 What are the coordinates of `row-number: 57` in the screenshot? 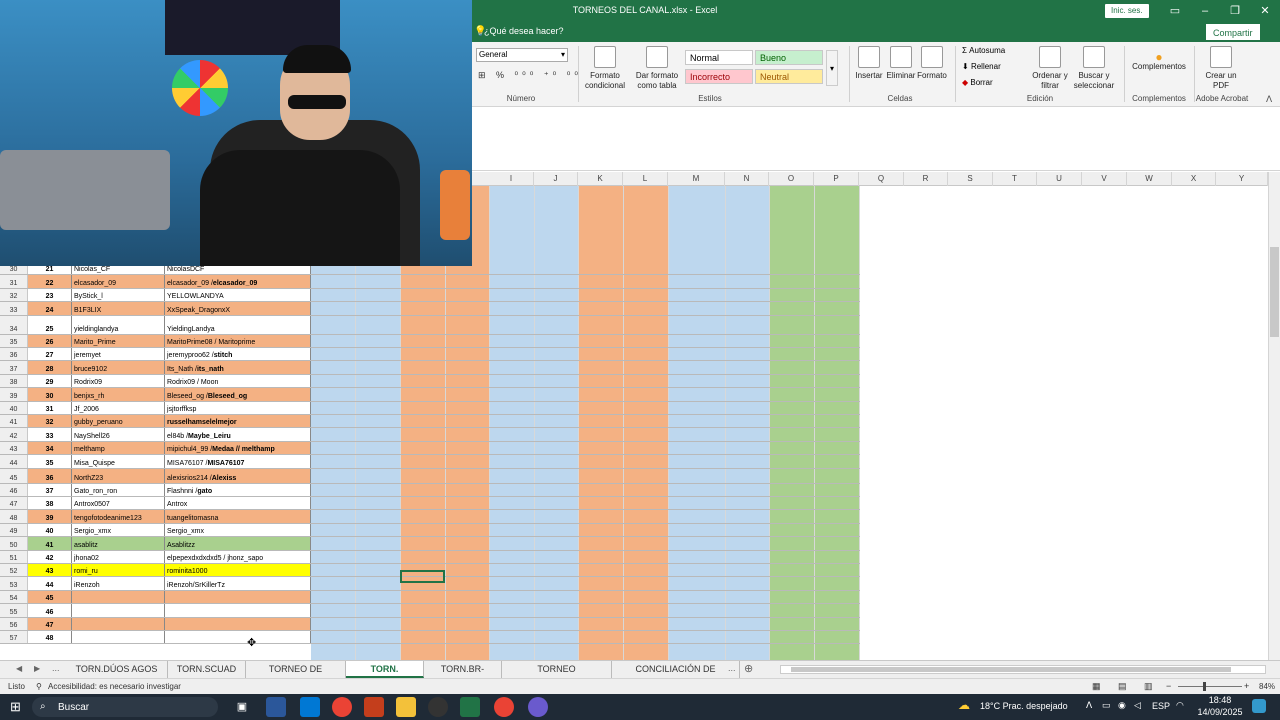 It's located at (14, 637).